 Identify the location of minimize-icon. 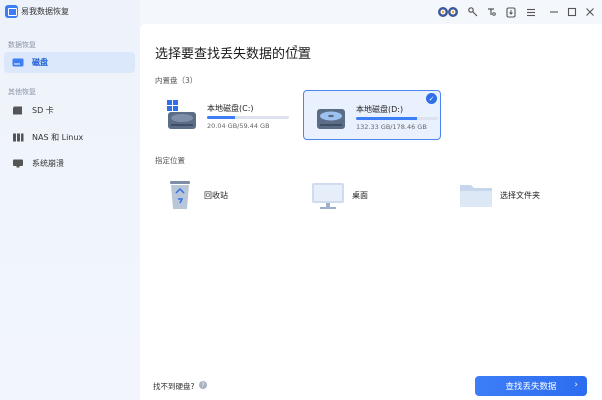
(554, 12).